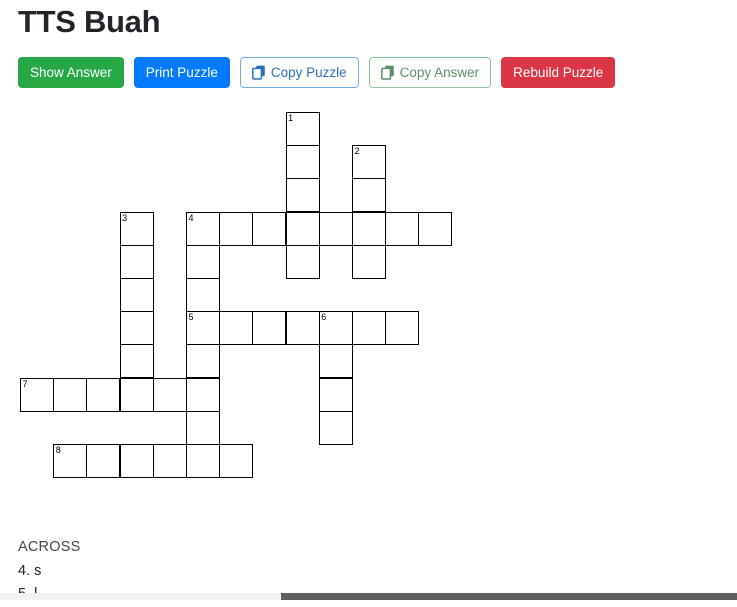 This screenshot has height=607, width=737. I want to click on cell-number: 7, so click(25, 383).